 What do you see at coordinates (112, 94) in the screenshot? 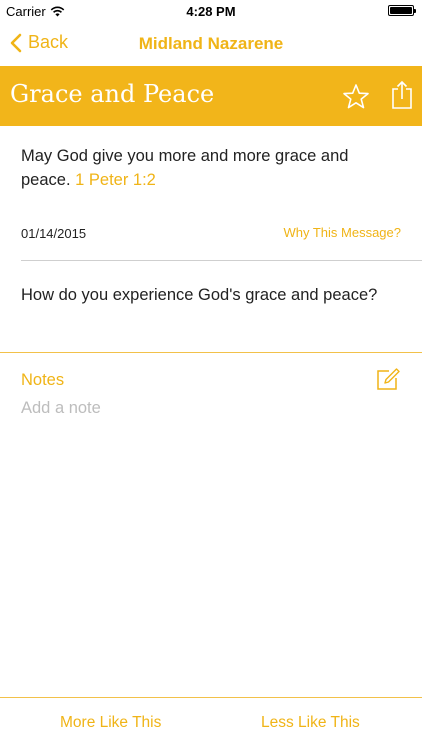
I see `message-title: Grace and Peace` at bounding box center [112, 94].